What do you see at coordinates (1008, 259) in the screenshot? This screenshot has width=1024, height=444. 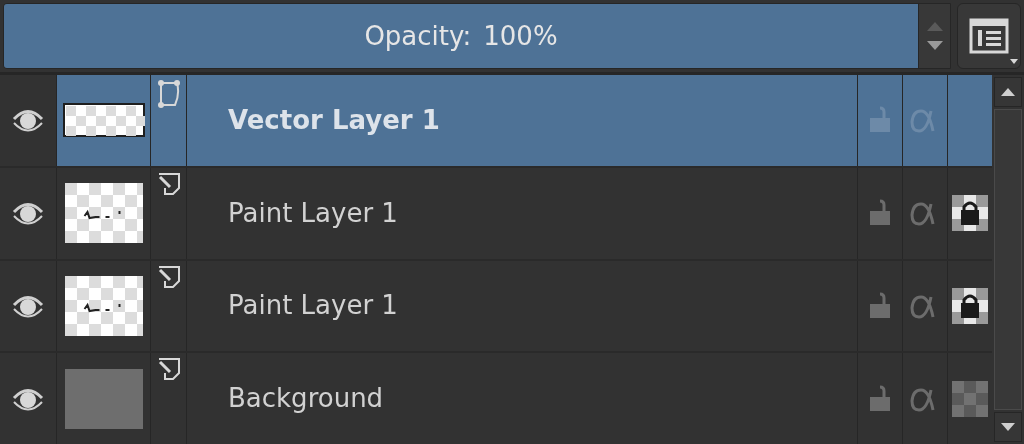 I see `scrollbar` at bounding box center [1008, 259].